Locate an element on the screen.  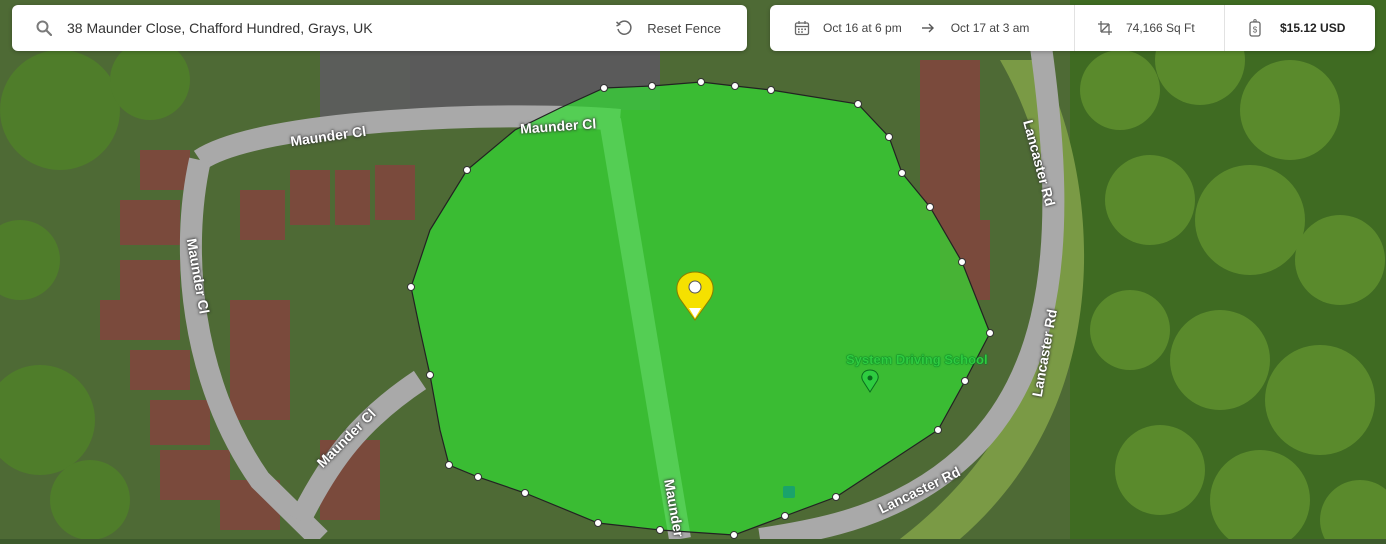
poi-label: System Driving School is located at coordinates (917, 359).